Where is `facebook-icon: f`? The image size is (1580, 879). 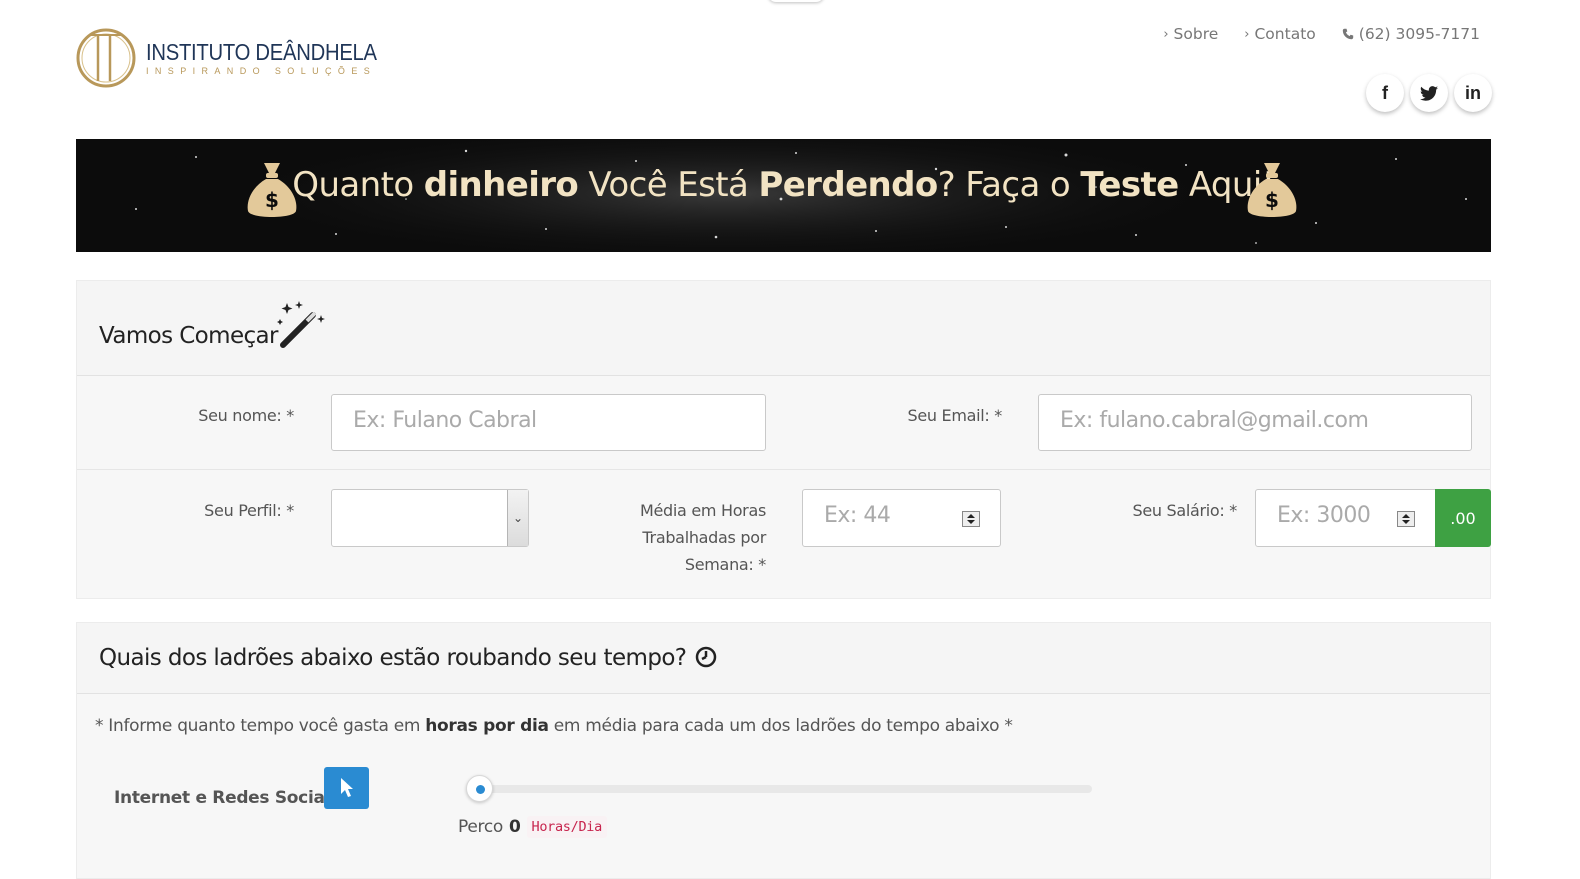 facebook-icon: f is located at coordinates (1385, 92).